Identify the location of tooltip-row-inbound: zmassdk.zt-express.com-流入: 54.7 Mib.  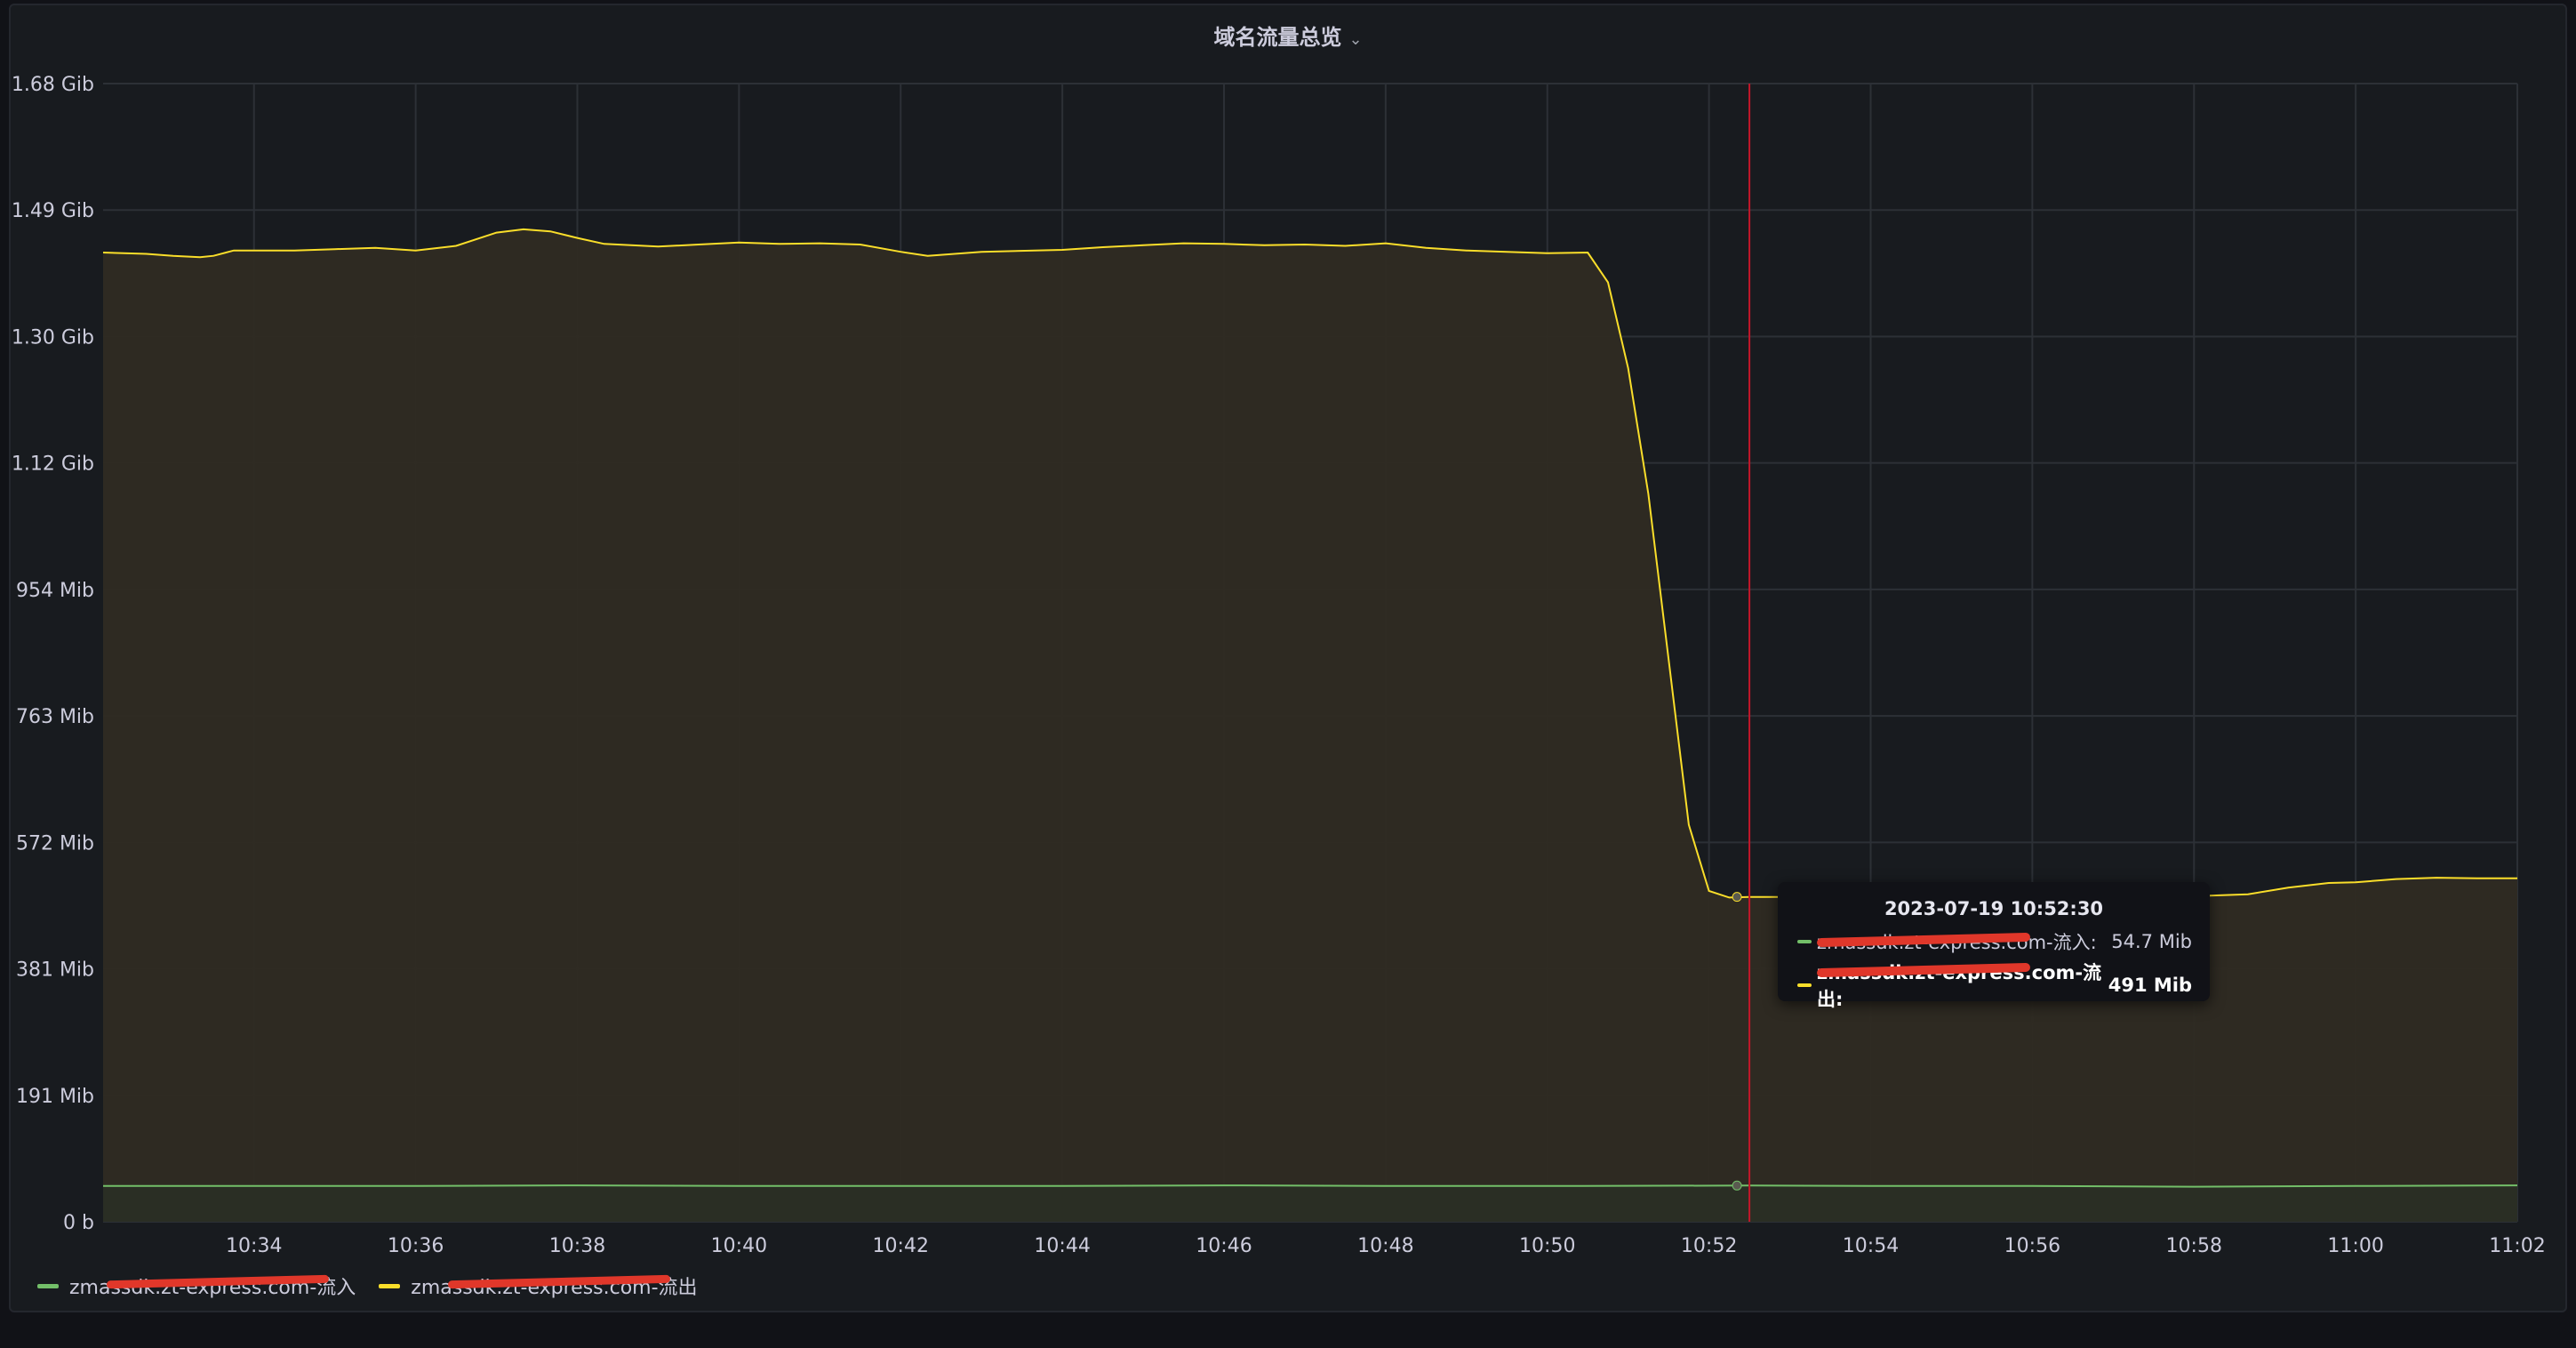
(1994, 942).